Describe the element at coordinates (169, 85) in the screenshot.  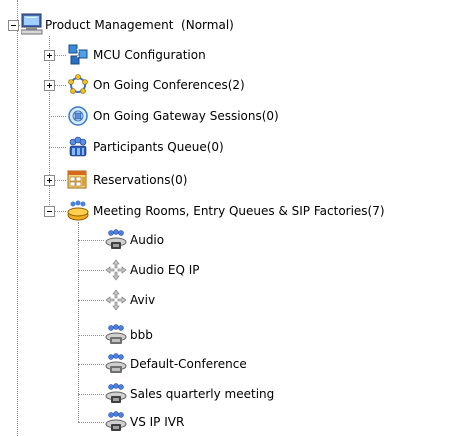
I see `tree-item-ongoing-conferences: On Going Conferences(2)` at that location.